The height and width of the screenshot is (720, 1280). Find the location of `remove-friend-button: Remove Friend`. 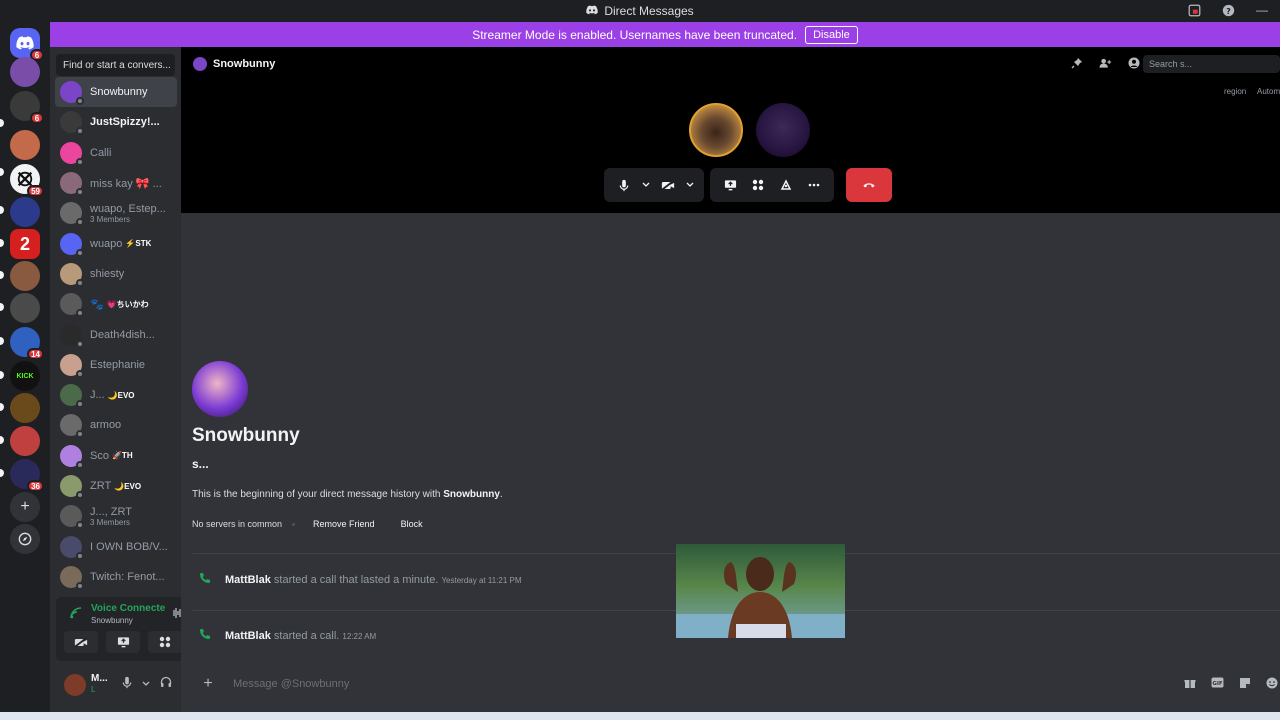

remove-friend-button: Remove Friend is located at coordinates (344, 524).